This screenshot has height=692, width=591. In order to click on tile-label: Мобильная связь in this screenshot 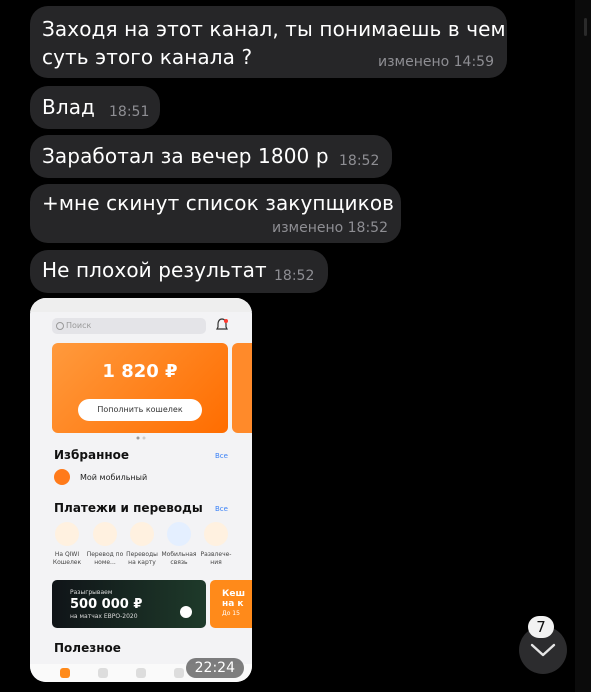, I will do `click(179, 558)`.